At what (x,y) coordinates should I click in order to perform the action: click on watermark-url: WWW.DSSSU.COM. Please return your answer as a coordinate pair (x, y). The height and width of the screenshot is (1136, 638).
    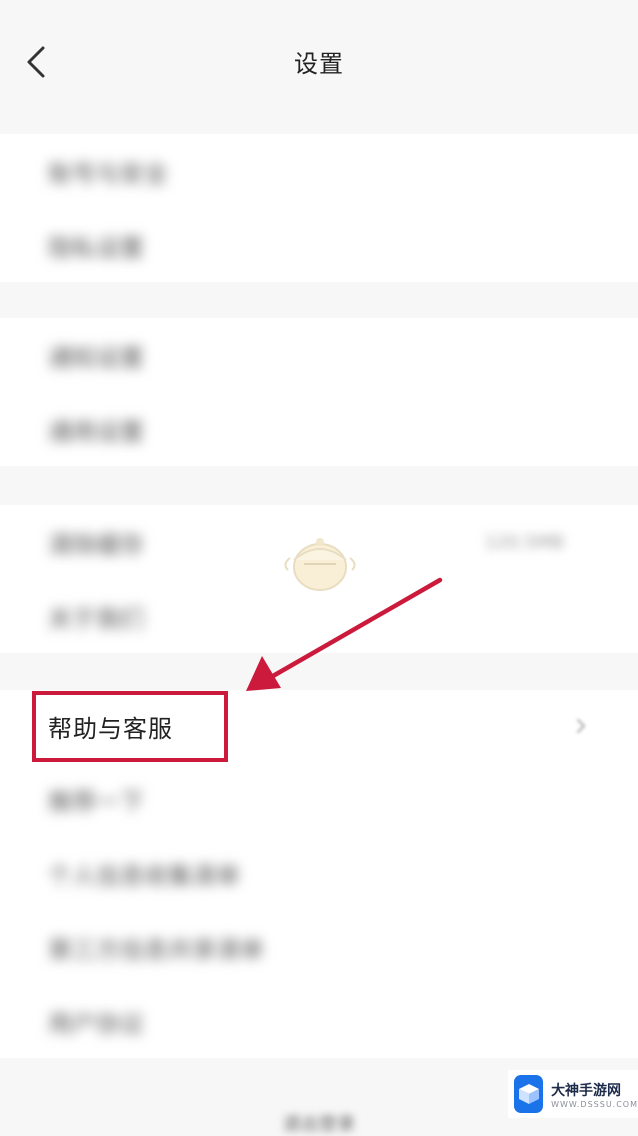
    Looking at the image, I should click on (594, 1104).